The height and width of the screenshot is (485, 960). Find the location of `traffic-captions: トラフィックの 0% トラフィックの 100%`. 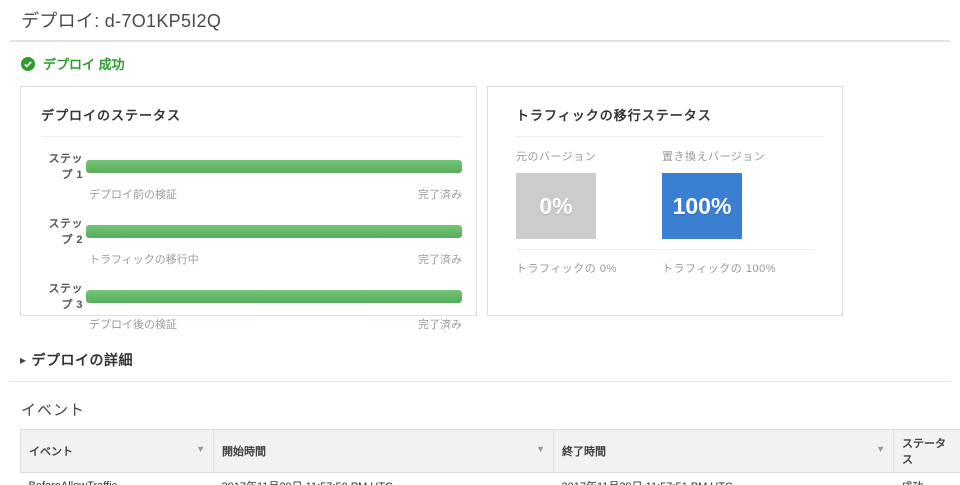

traffic-captions: トラフィックの 0% トラフィックの 100% is located at coordinates (670, 268).